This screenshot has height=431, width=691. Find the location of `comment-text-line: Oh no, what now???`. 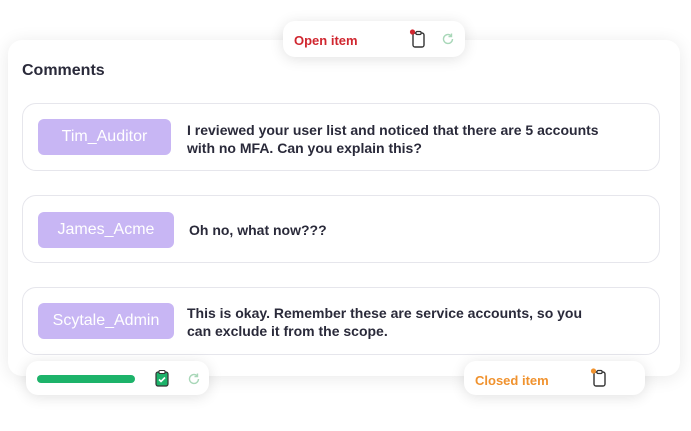

comment-text-line: Oh no, what now??? is located at coordinates (258, 230).